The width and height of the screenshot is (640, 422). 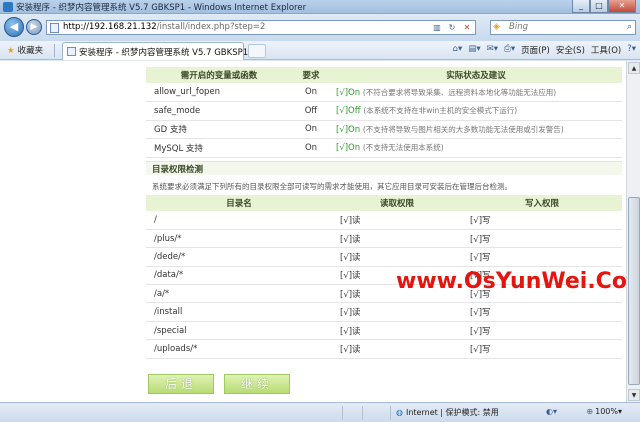 I want to click on col-header-status: 实际状态及建议, so click(x=476, y=75).